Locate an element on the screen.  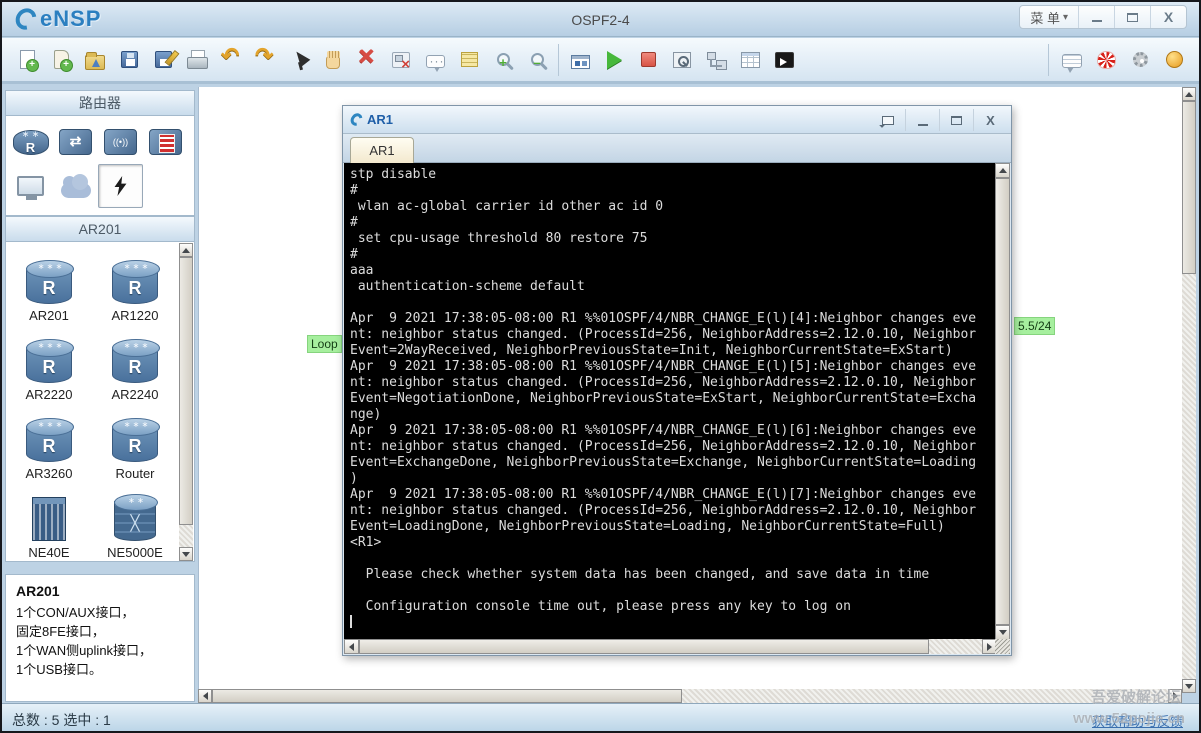
console-line: <R1> is located at coordinates (366, 542).